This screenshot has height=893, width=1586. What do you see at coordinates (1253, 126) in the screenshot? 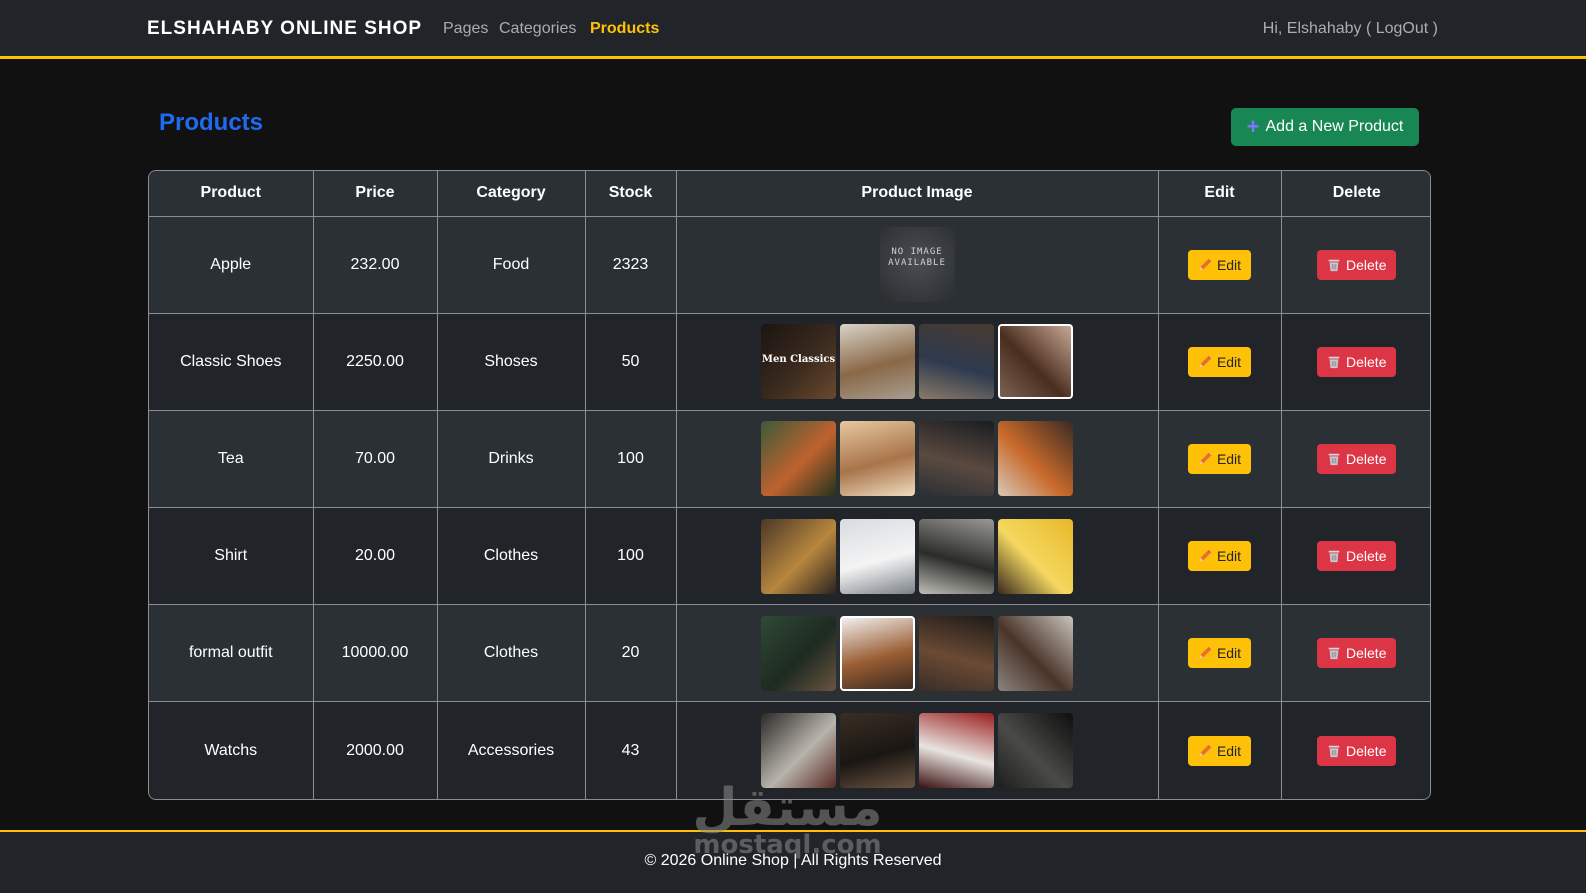
I see `plus-icon: +` at bounding box center [1253, 126].